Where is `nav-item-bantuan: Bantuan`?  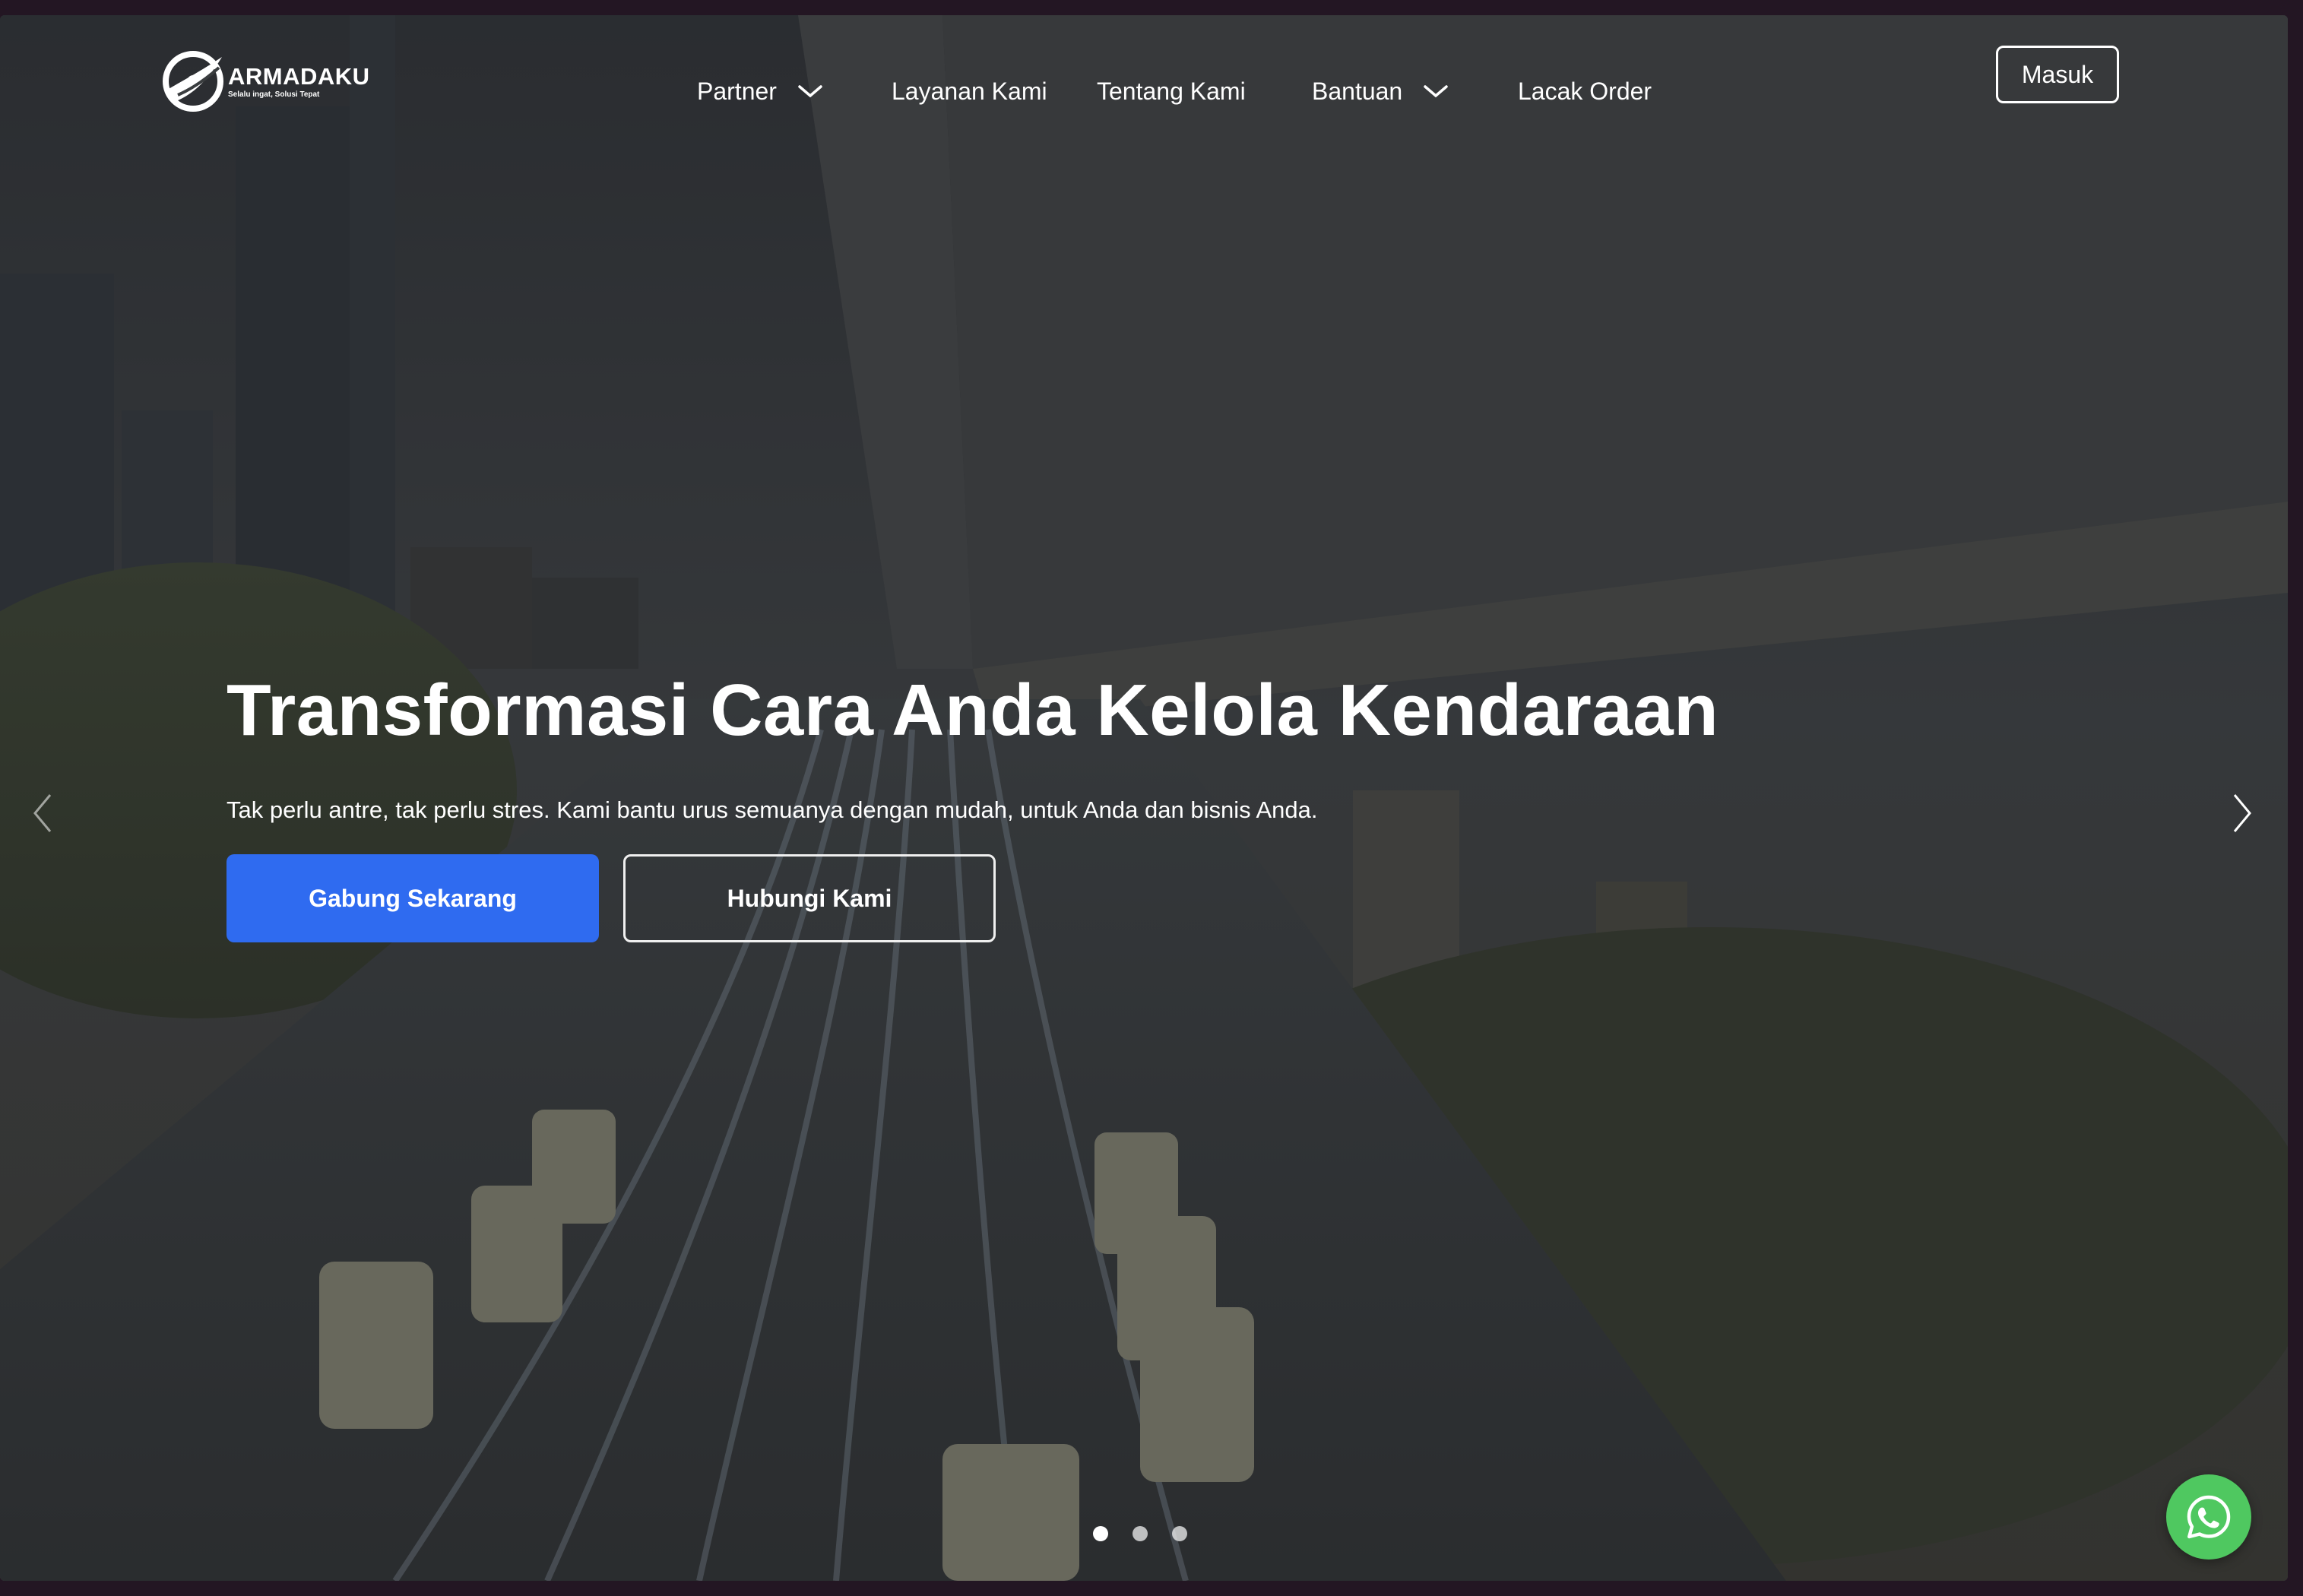 nav-item-bantuan: Bantuan is located at coordinates (1380, 91).